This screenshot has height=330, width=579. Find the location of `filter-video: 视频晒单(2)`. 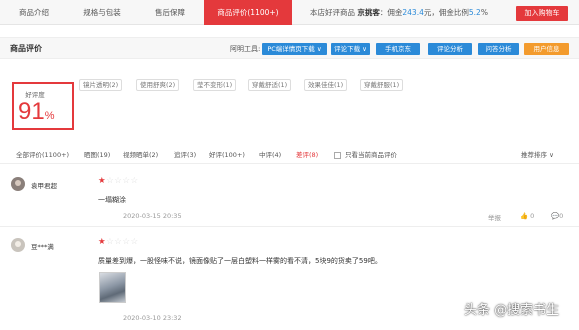

filter-video: 视频晒单(2) is located at coordinates (140, 155).